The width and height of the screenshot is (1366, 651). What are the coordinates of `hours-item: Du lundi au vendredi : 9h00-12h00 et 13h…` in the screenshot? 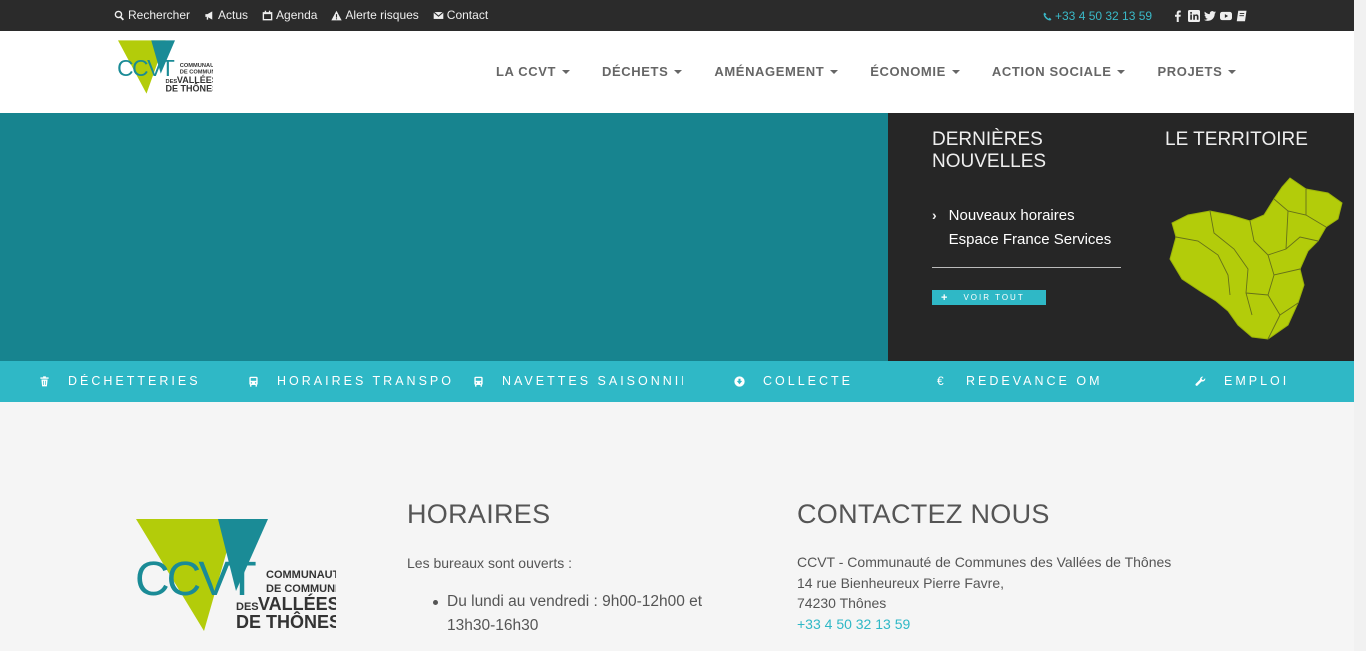 It's located at (575, 613).